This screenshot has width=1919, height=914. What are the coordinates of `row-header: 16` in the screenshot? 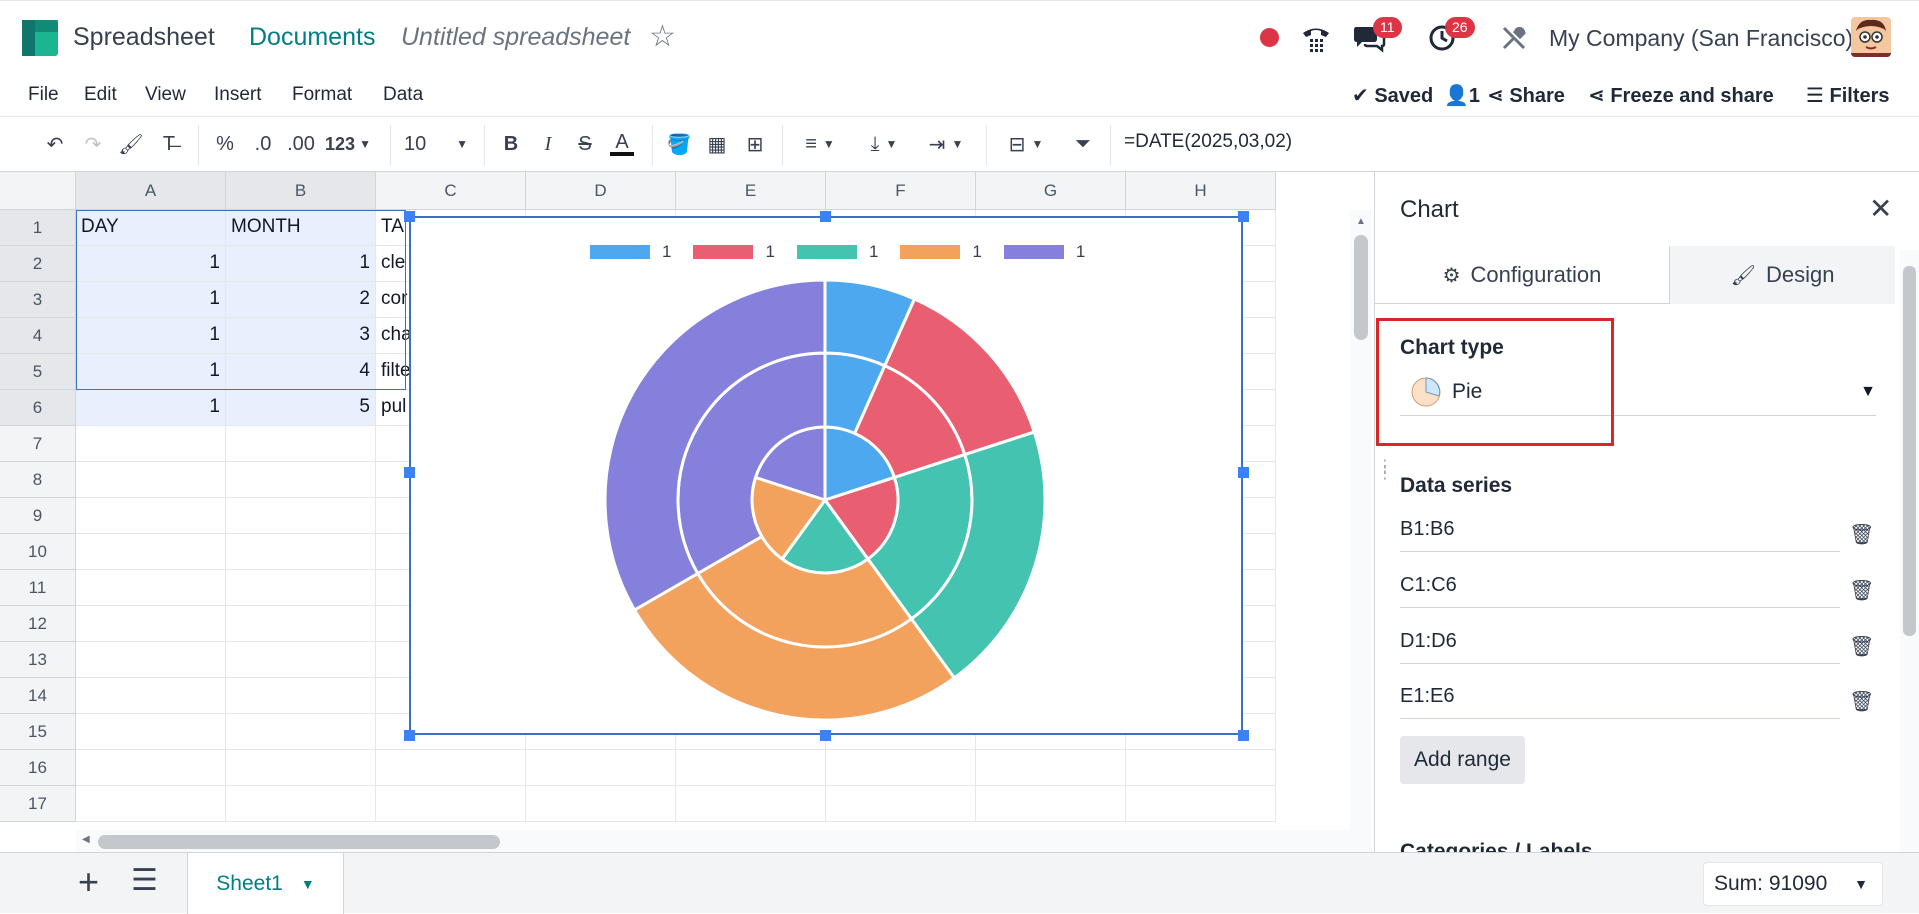 It's located at (38, 768).